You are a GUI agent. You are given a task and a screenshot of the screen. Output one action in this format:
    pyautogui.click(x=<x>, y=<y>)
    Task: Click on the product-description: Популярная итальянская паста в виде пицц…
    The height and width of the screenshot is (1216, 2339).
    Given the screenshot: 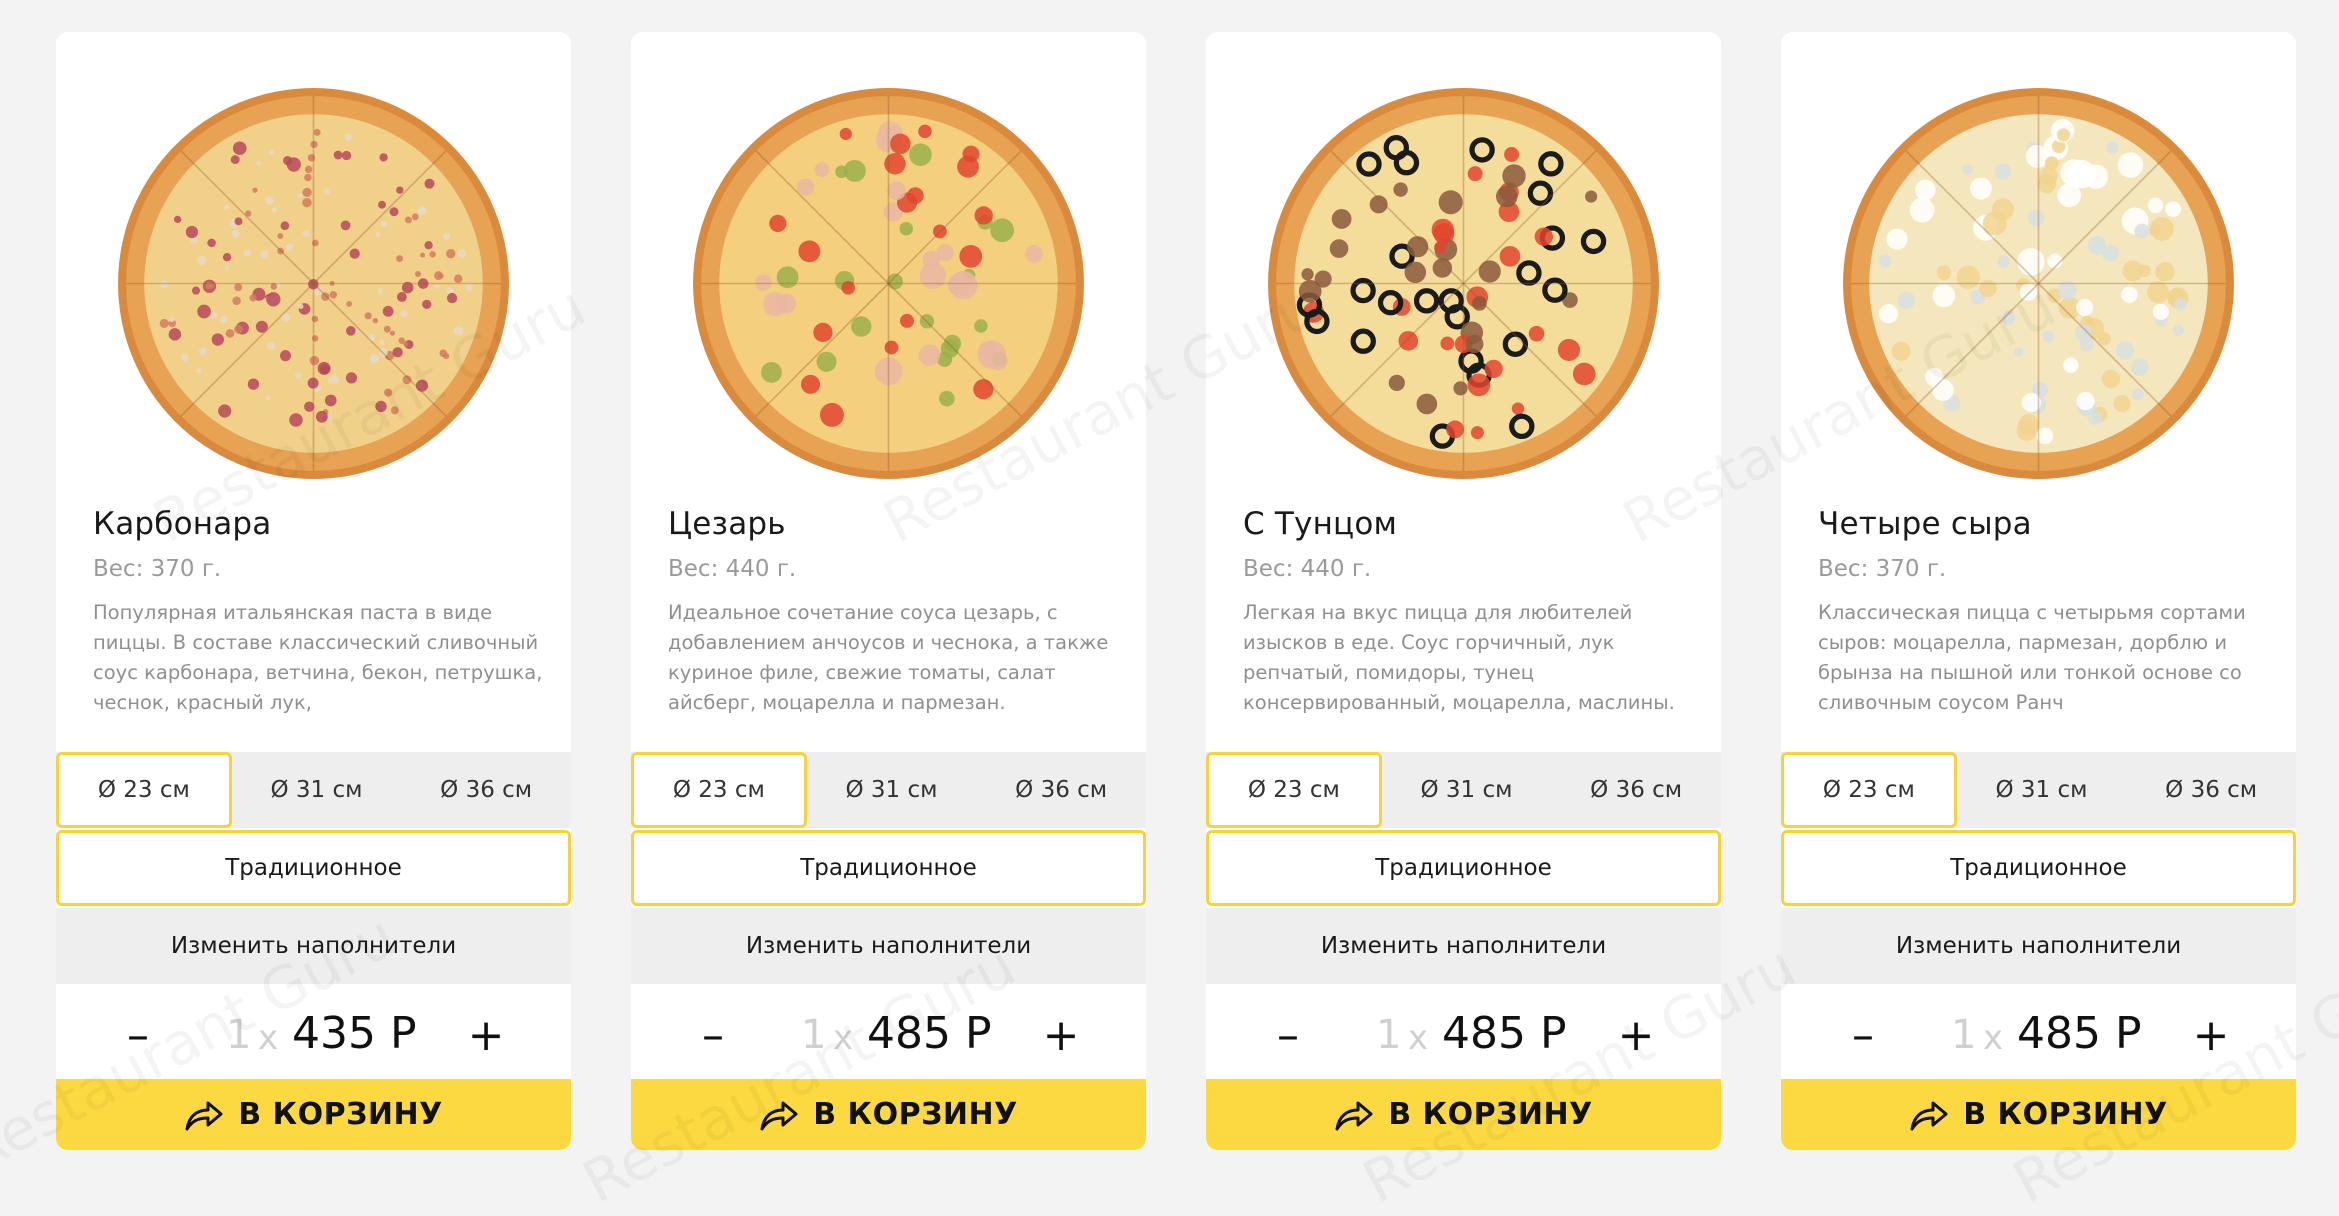 What is the action you would take?
    pyautogui.click(x=318, y=657)
    